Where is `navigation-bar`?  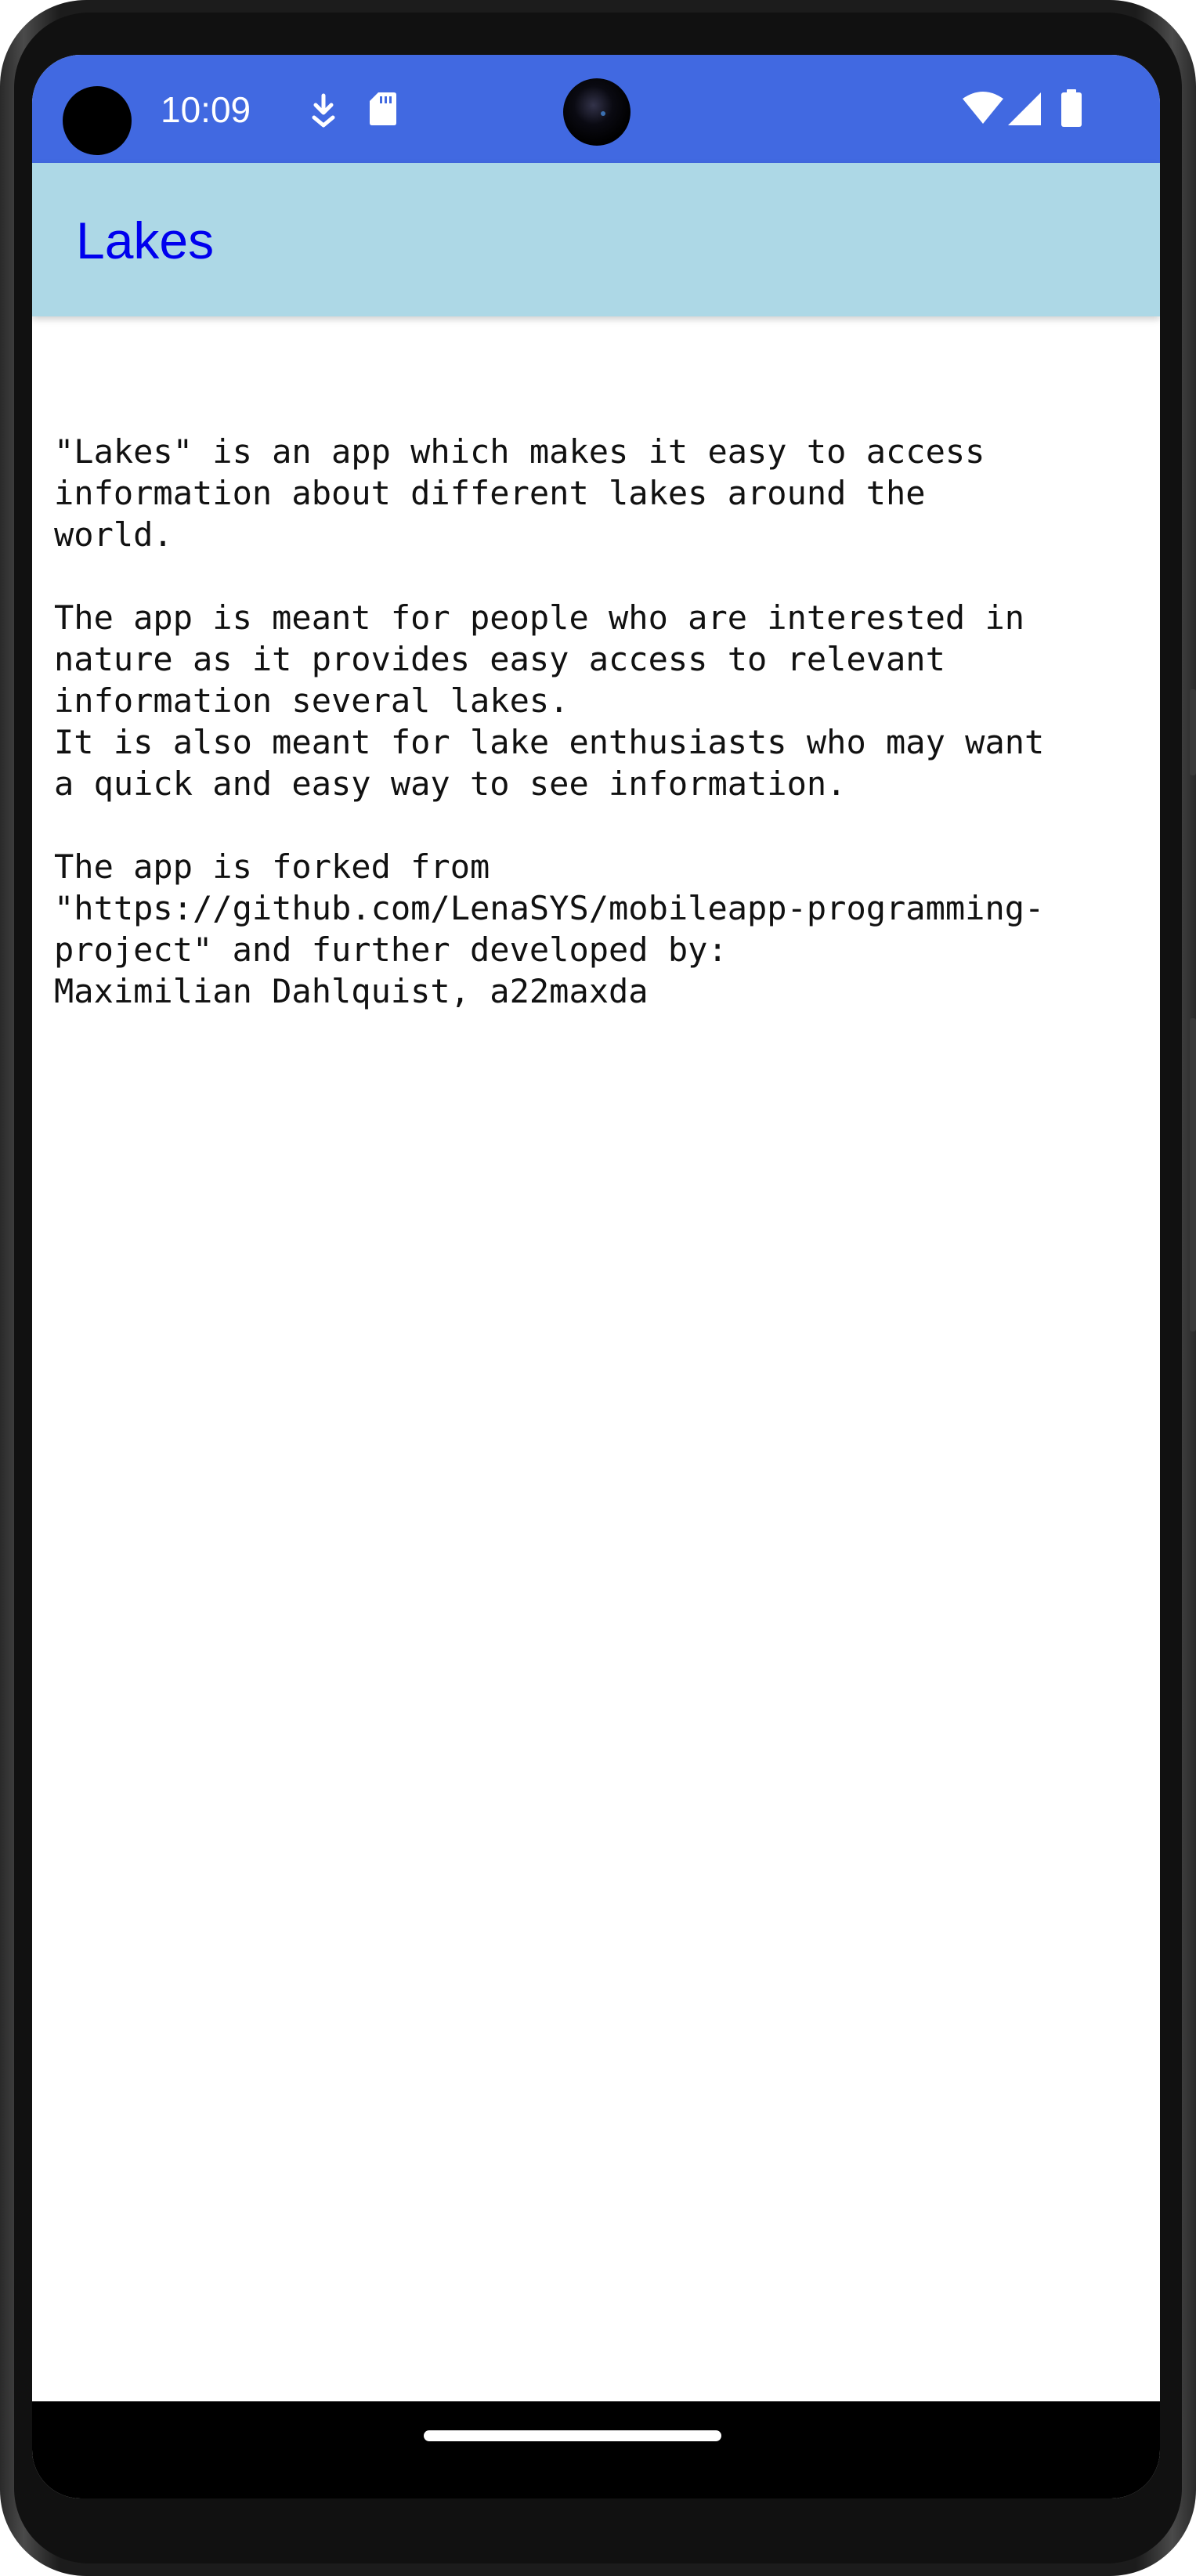 navigation-bar is located at coordinates (596, 2449).